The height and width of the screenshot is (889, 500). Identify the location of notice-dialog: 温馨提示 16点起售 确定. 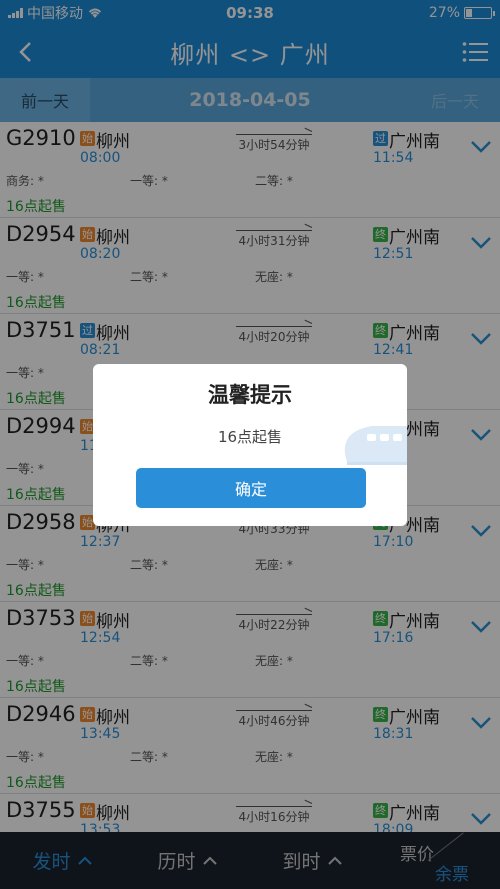
(250, 445).